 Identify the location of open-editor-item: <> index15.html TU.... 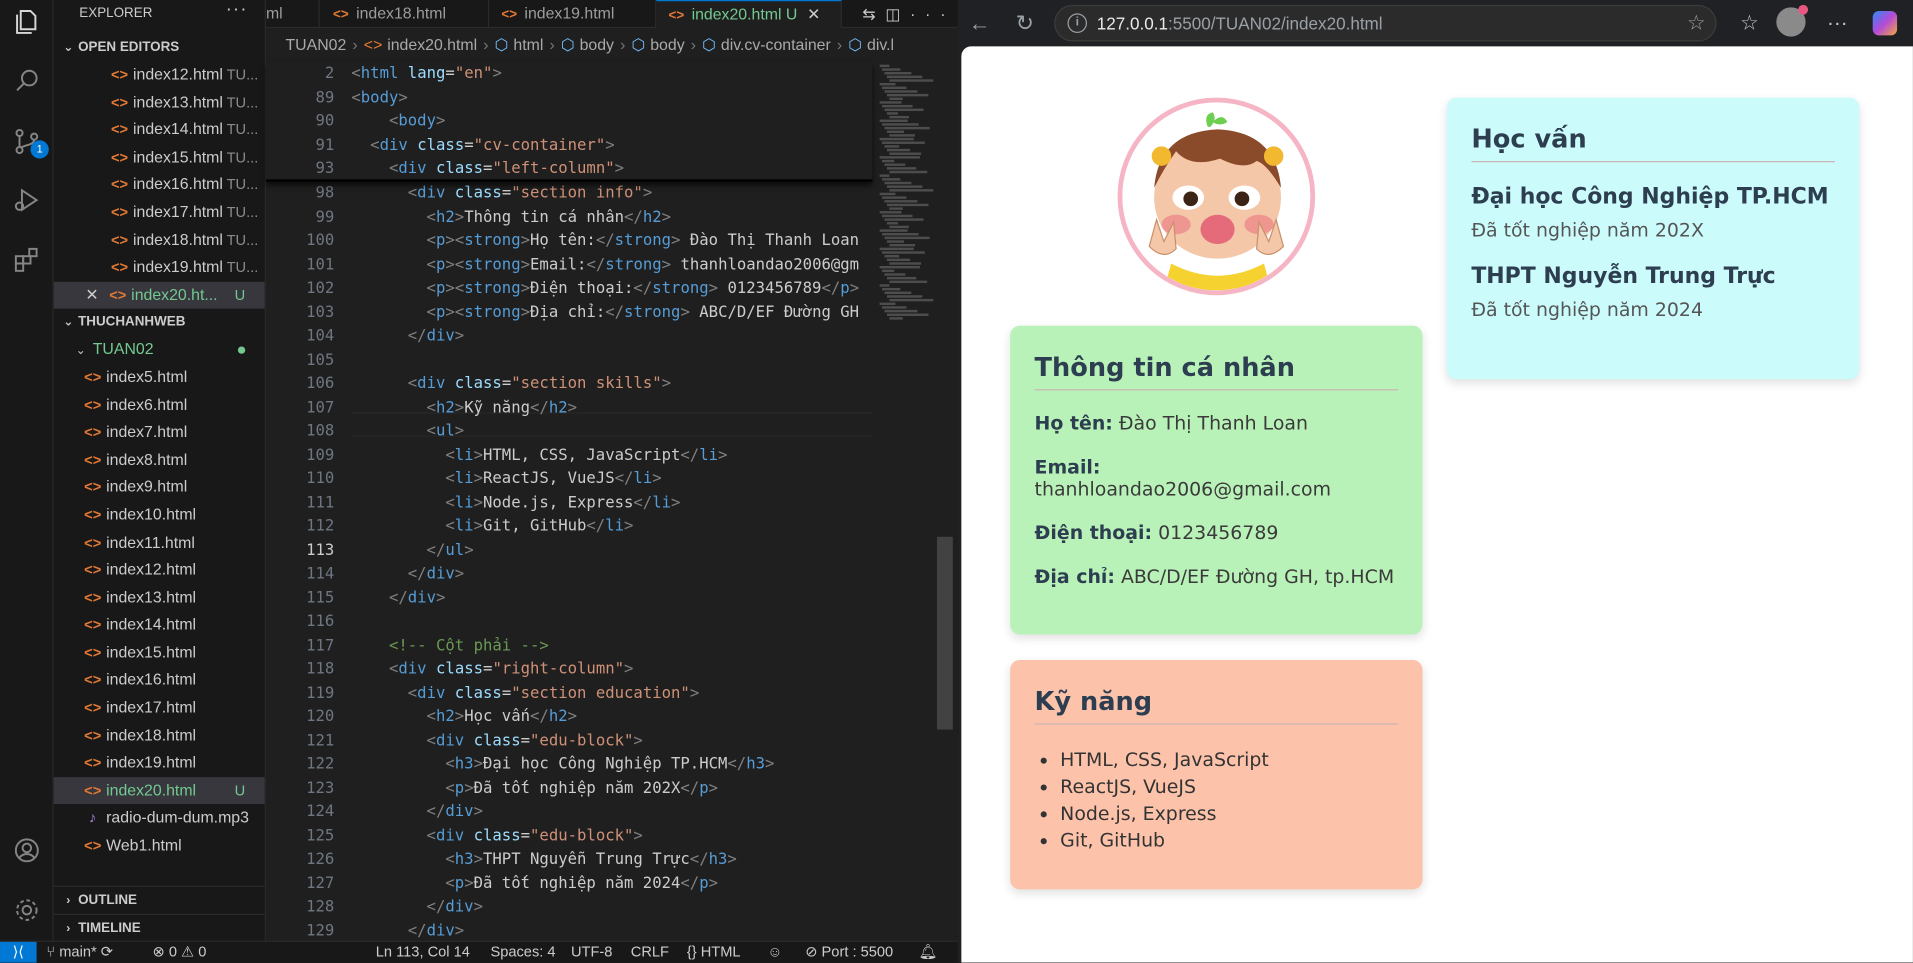
(159, 158).